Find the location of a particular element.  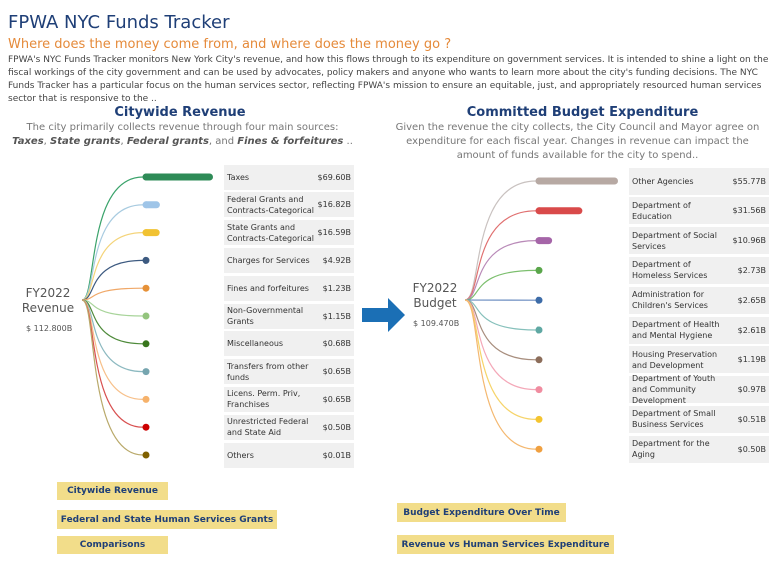

node-charges-for-services is located at coordinates (146, 260).